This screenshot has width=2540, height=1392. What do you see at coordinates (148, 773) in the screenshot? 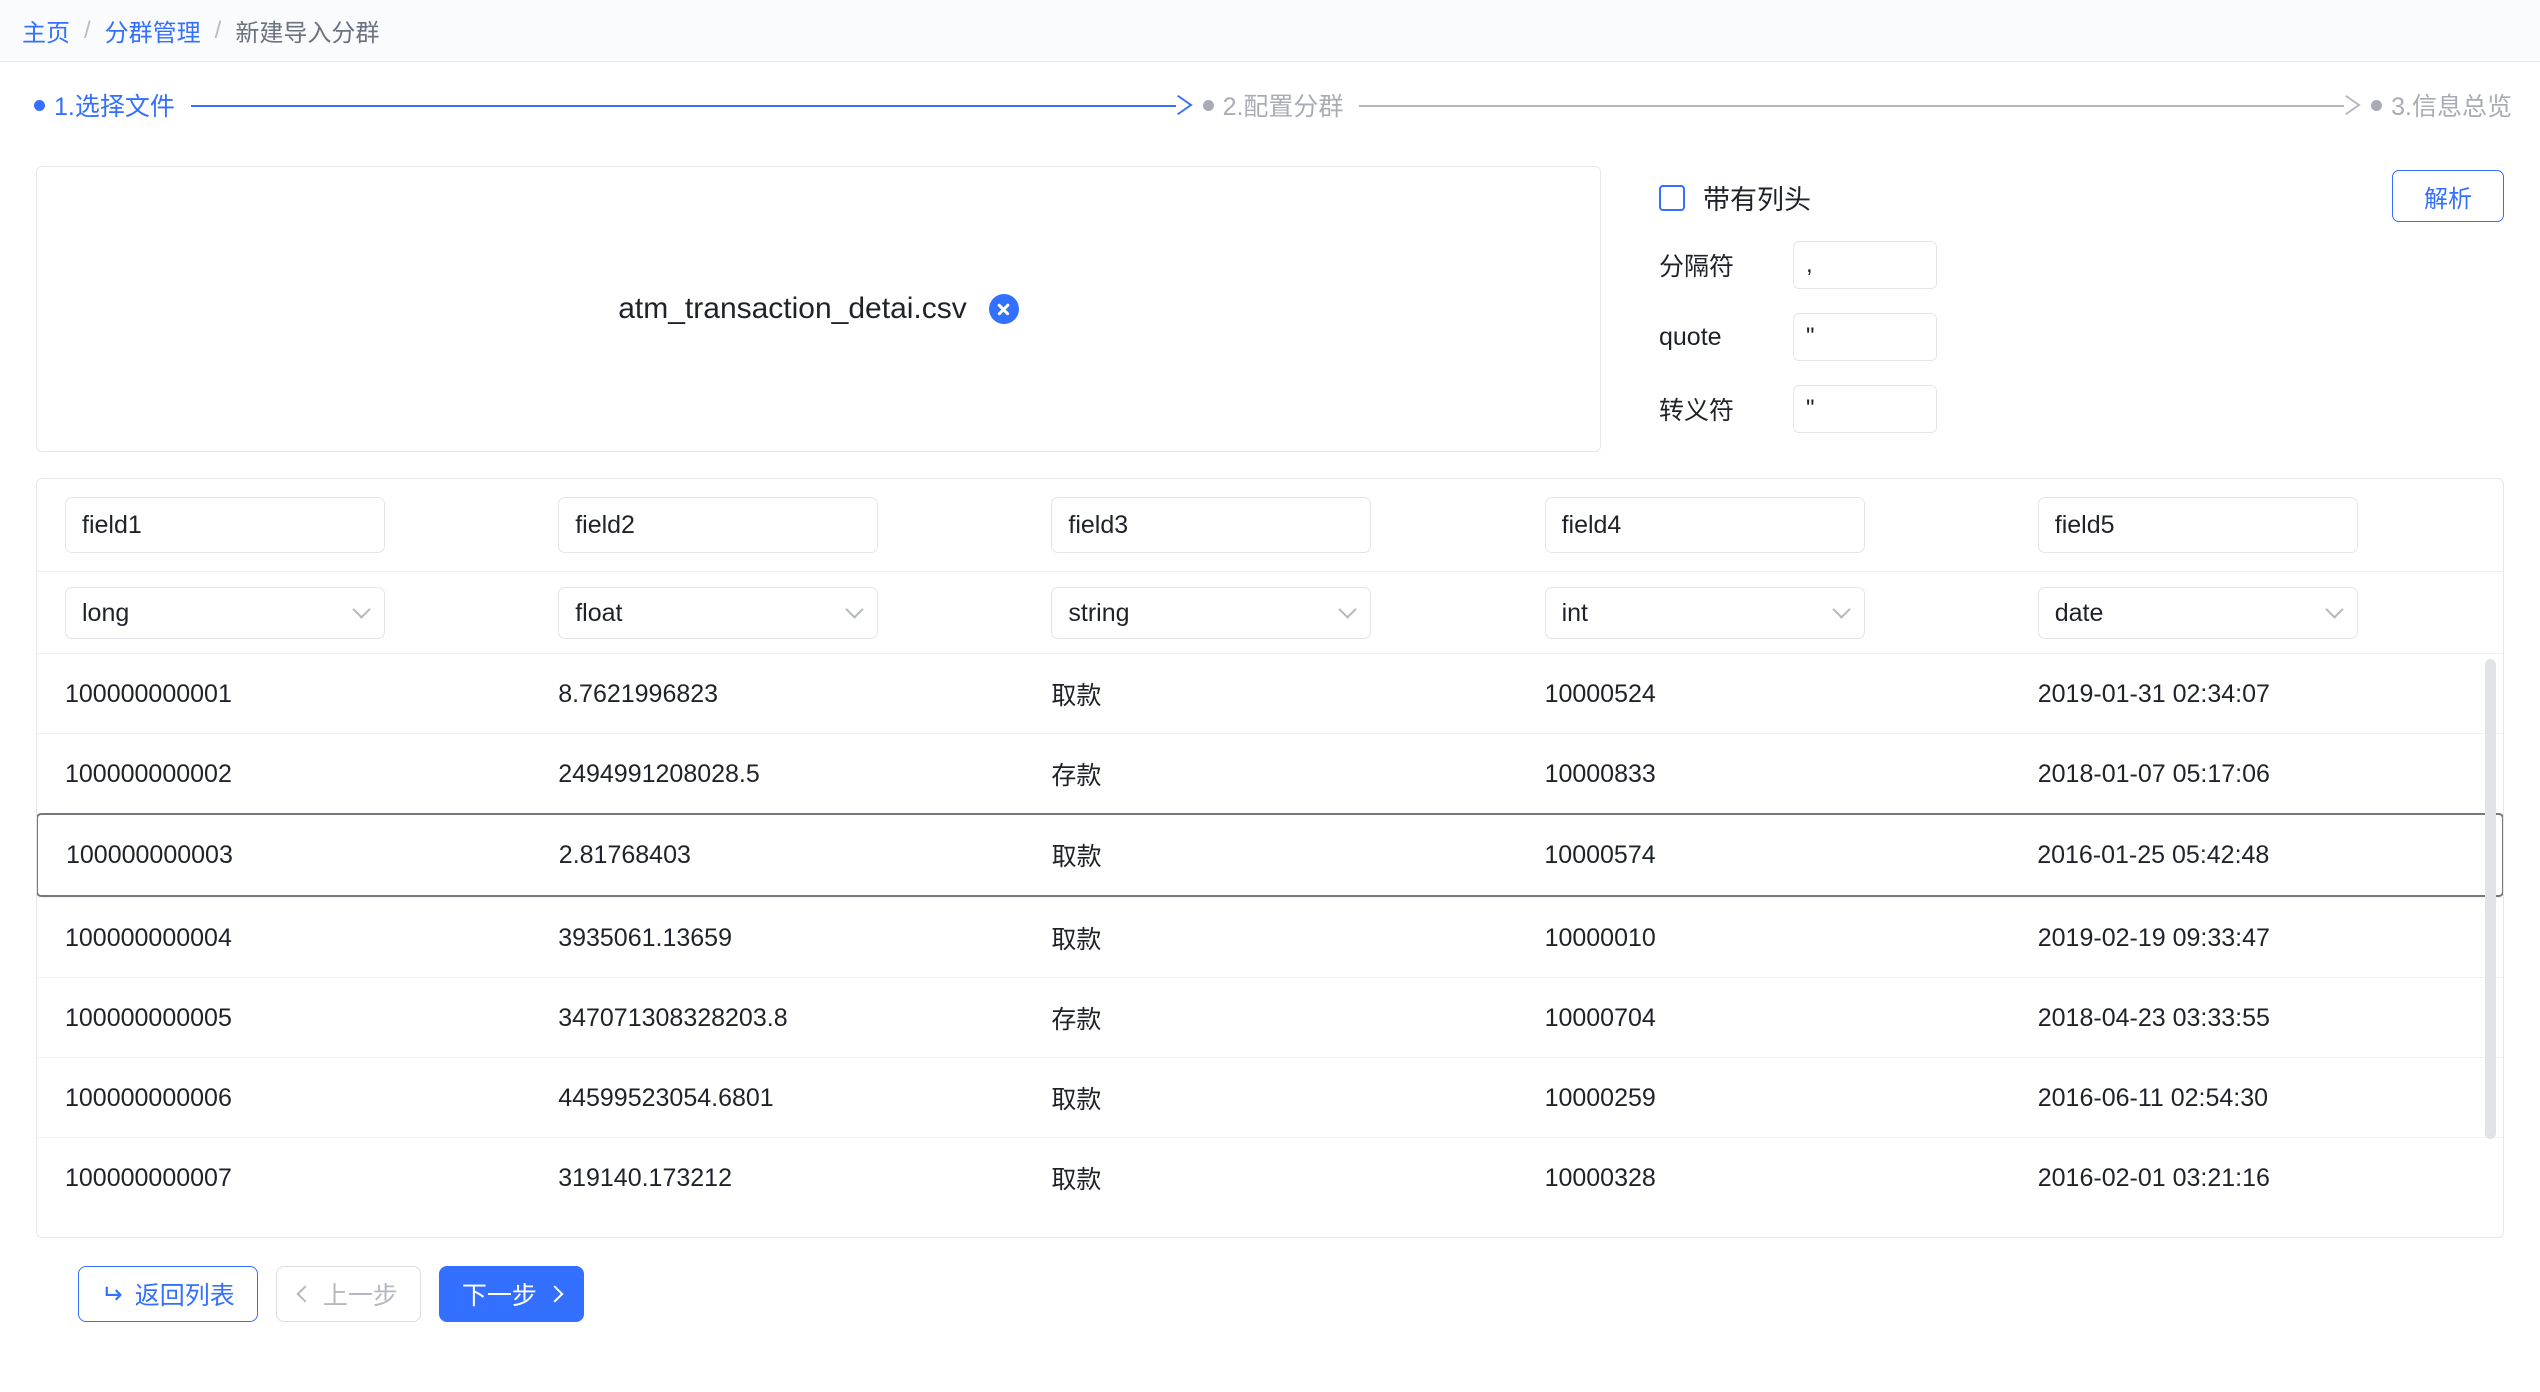
I see `table-cell: 100000000002` at bounding box center [148, 773].